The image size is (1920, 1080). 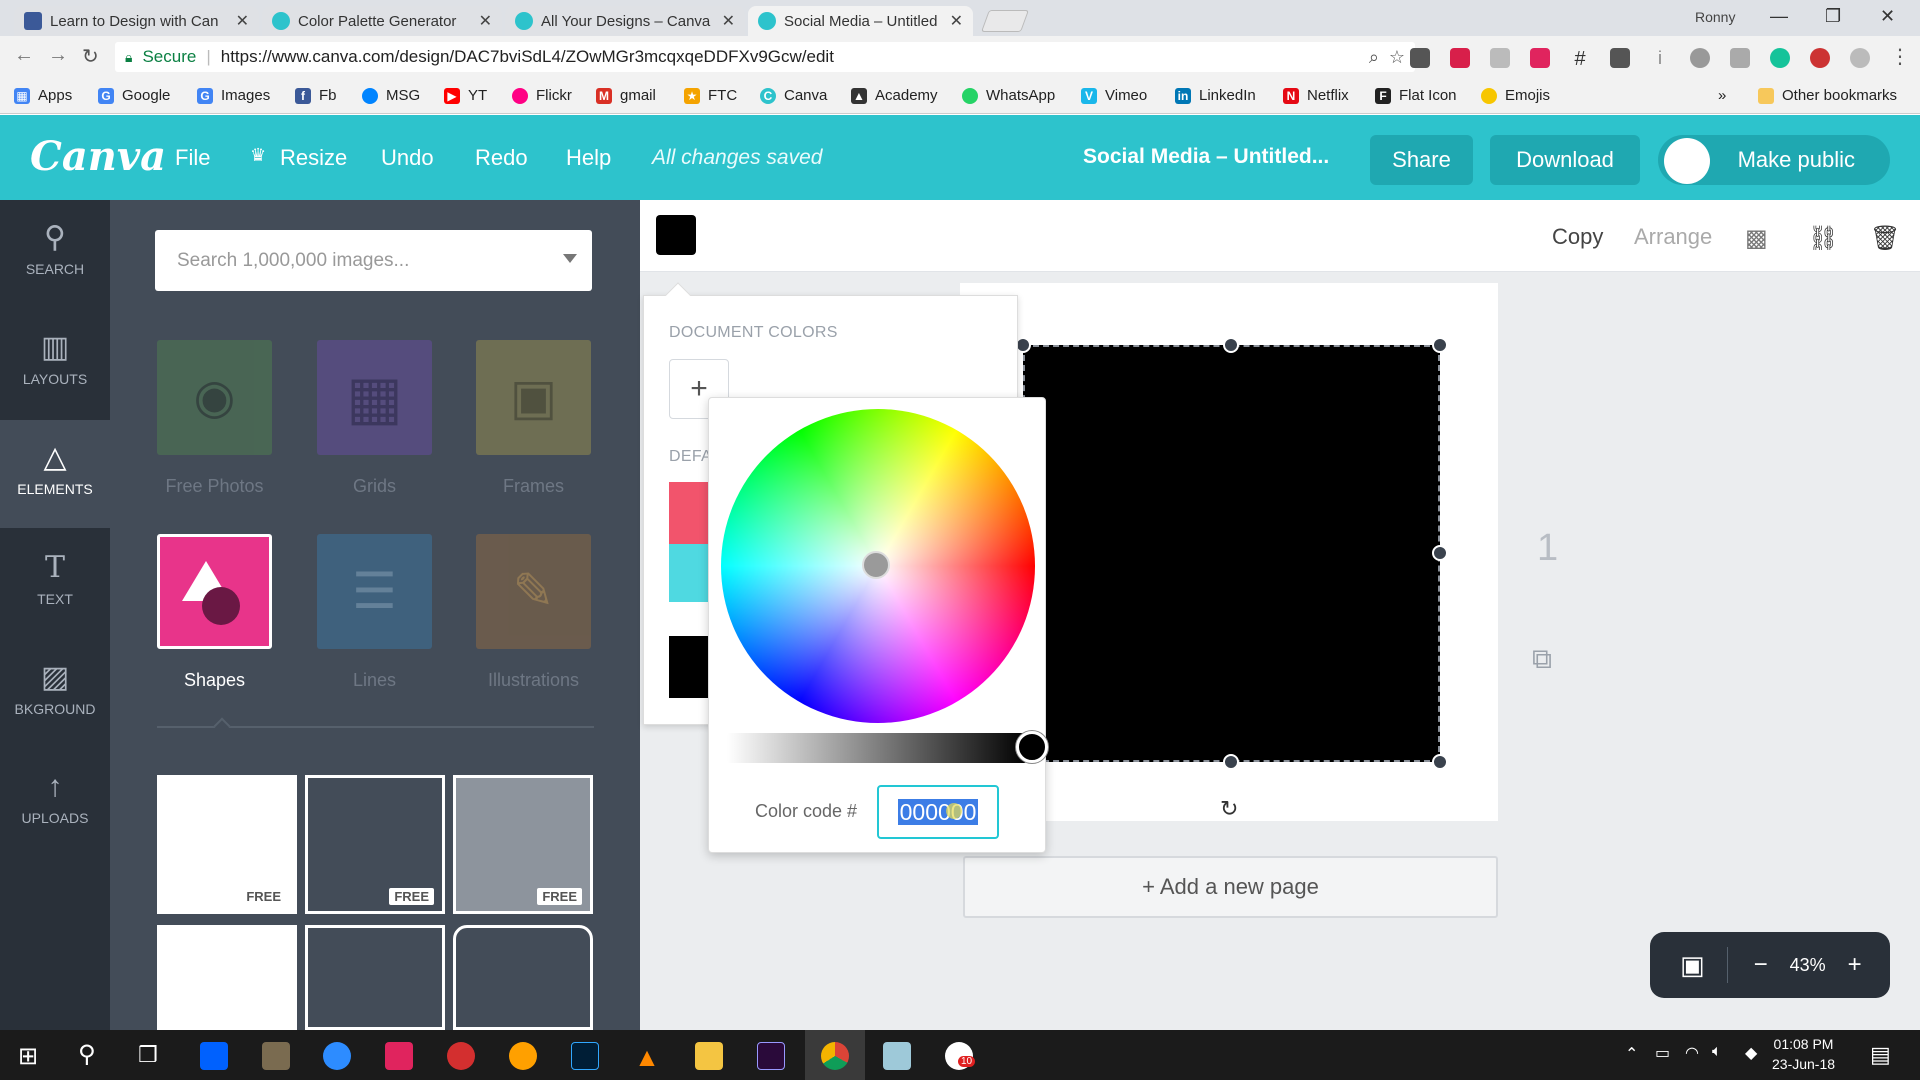 I want to click on profile-name: Ronny, so click(x=1715, y=17).